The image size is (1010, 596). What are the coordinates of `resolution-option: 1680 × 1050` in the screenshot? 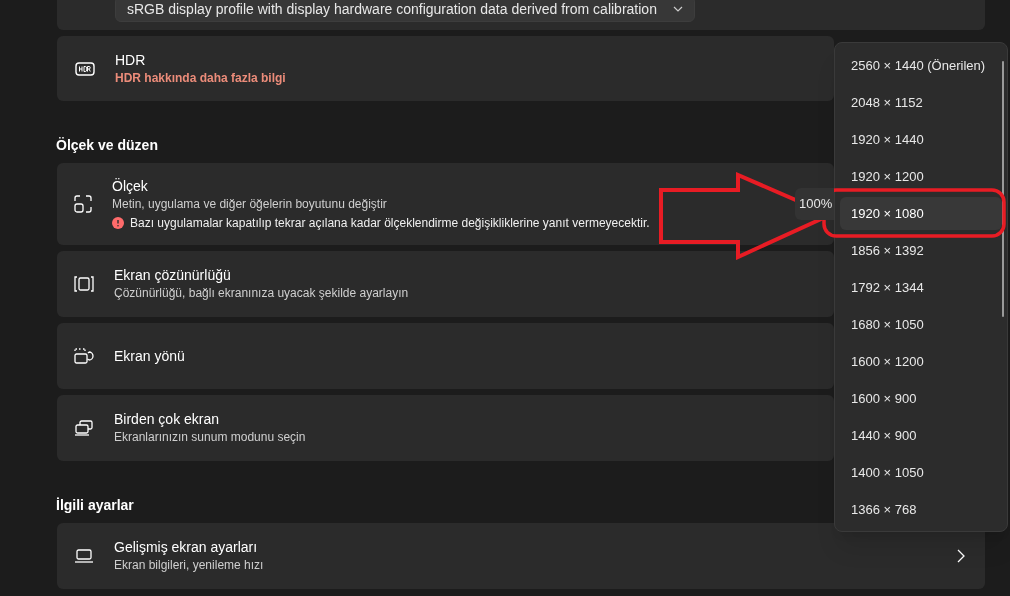 It's located at (921, 324).